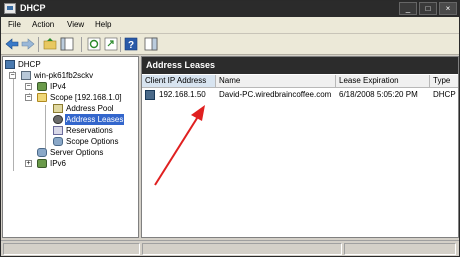 This screenshot has height=257, width=460. What do you see at coordinates (28, 44) in the screenshot?
I see `forward-icon` at bounding box center [28, 44].